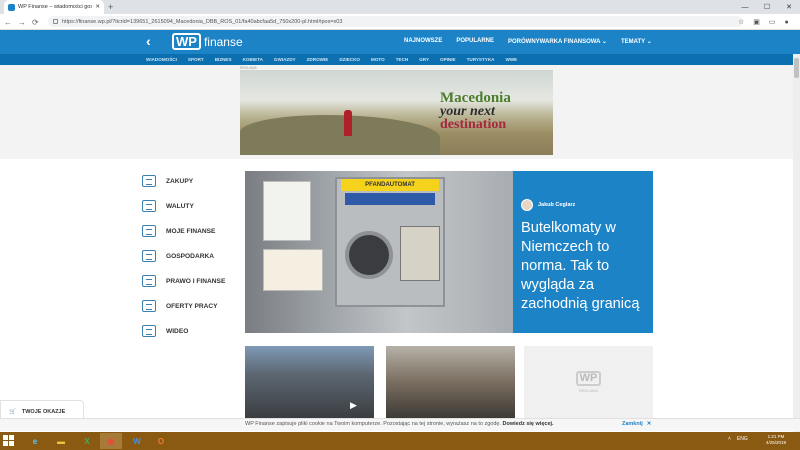 The image size is (800, 450). What do you see at coordinates (148, 41) in the screenshot?
I see `back-arrow-icon: ‹` at bounding box center [148, 41].